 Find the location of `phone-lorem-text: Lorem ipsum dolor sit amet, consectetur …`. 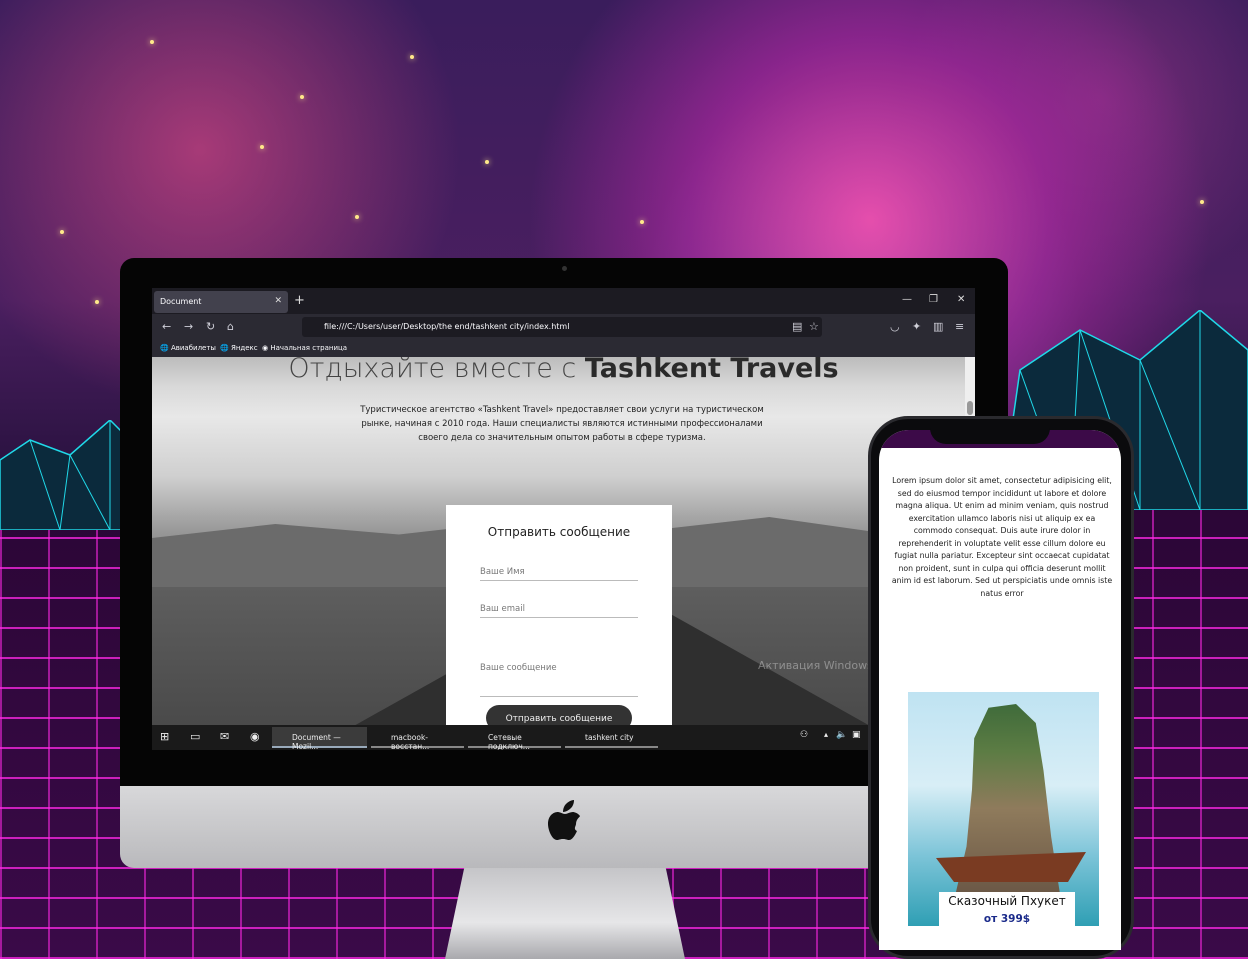

phone-lorem-text: Lorem ipsum dolor sit amet, consectetur … is located at coordinates (1002, 537).